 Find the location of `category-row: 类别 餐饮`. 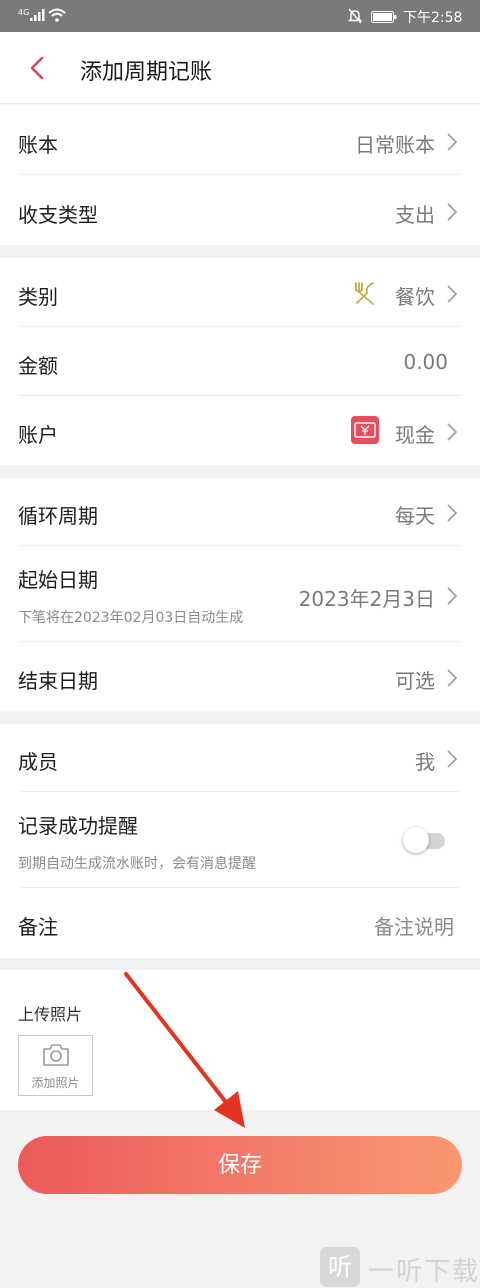

category-row: 类别 餐饮 is located at coordinates (240, 292).